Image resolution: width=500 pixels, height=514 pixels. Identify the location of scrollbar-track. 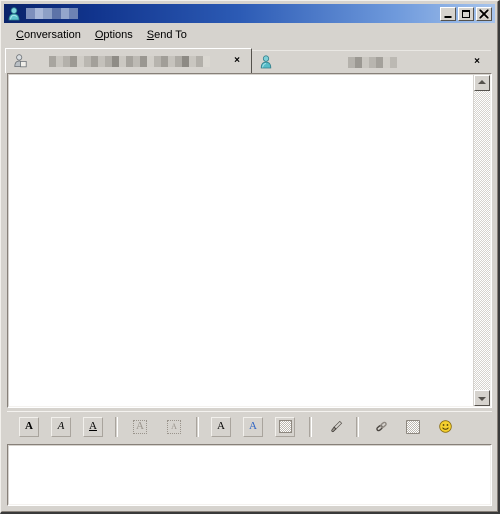
(482, 240).